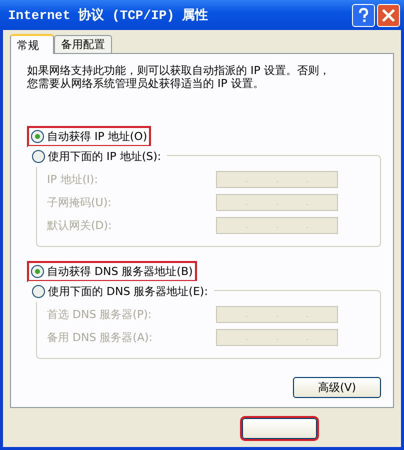  Describe the element at coordinates (72, 179) in the screenshot. I see `field-label: IP 地址(I):` at that location.